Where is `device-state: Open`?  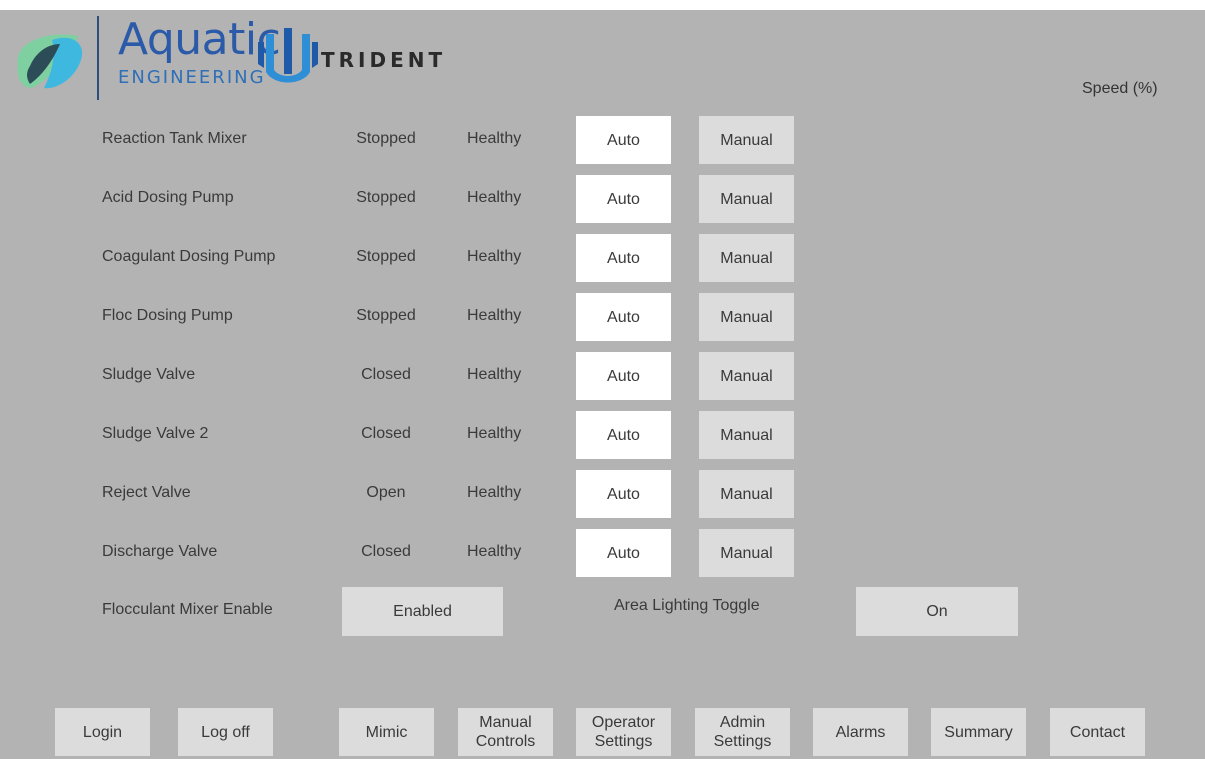
device-state: Open is located at coordinates (386, 492).